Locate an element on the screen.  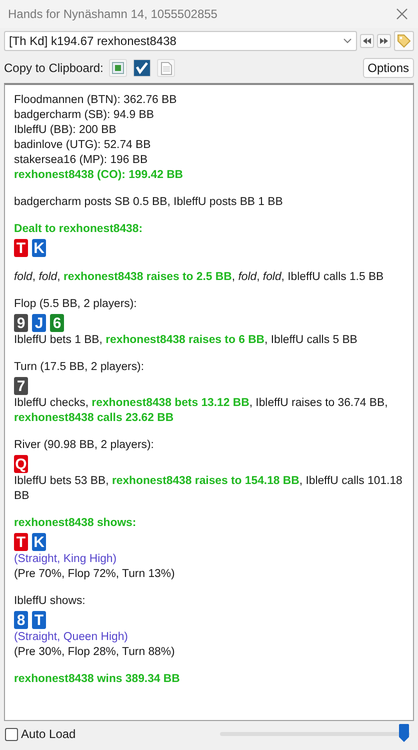
history-line: (Pre 70%, Flop 72%, Turn 13%) is located at coordinates (95, 574).